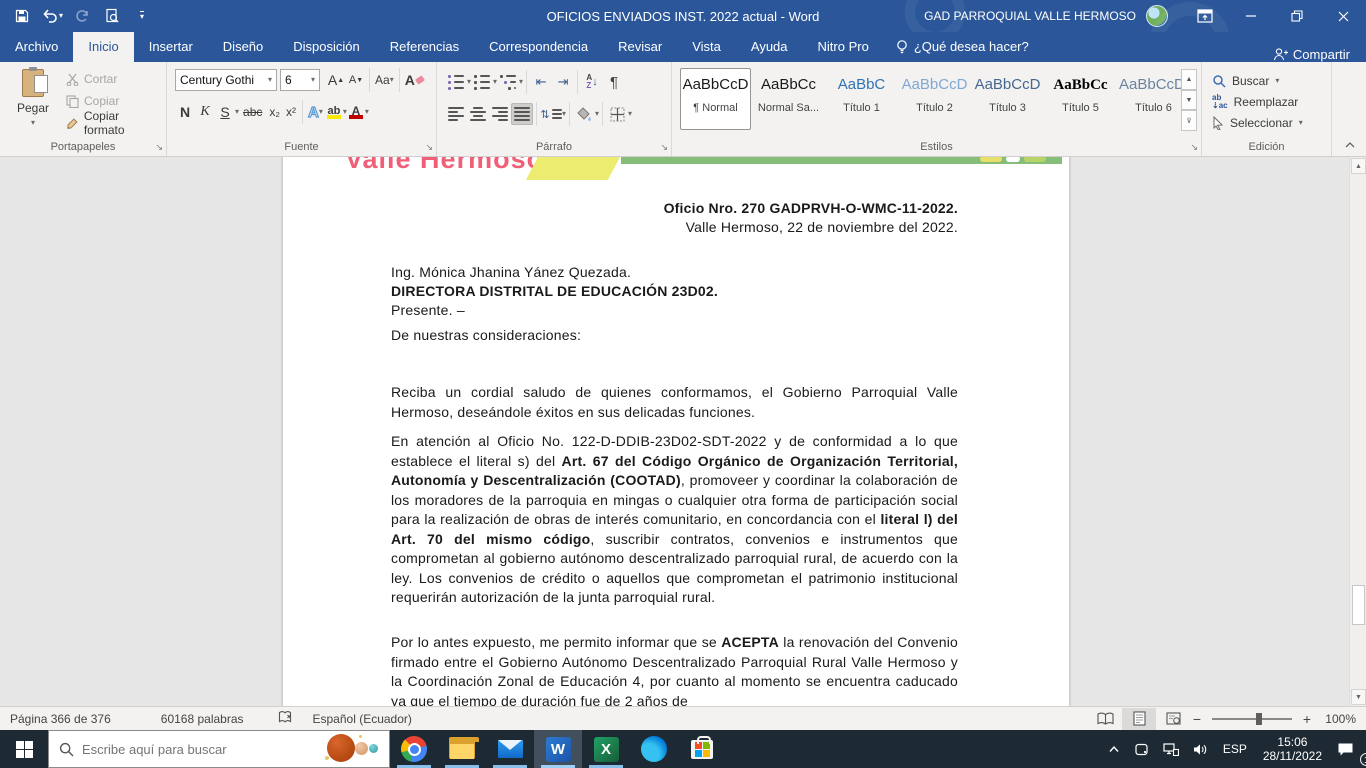  What do you see at coordinates (103, 47) in the screenshot?
I see `tab-inicio: Inicio` at bounding box center [103, 47].